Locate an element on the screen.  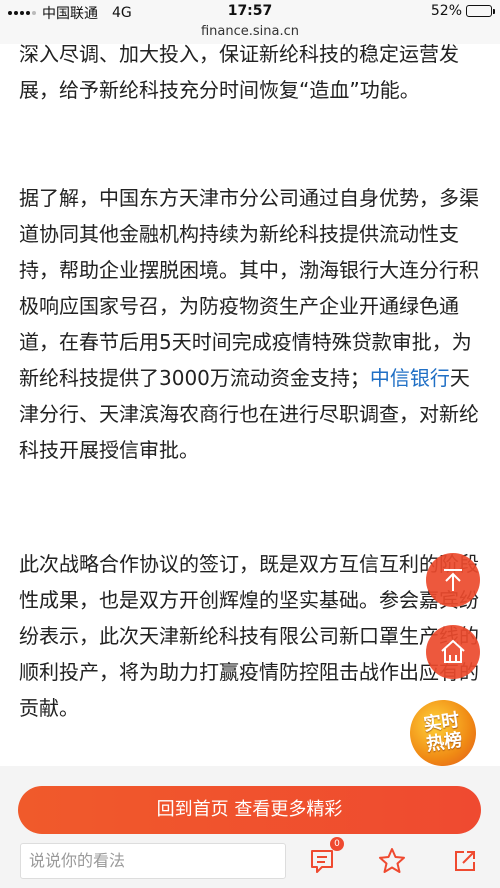
bottom-bar: 回到首页 查看更多精彩 说说你的看法 0 is located at coordinates (250, 827).